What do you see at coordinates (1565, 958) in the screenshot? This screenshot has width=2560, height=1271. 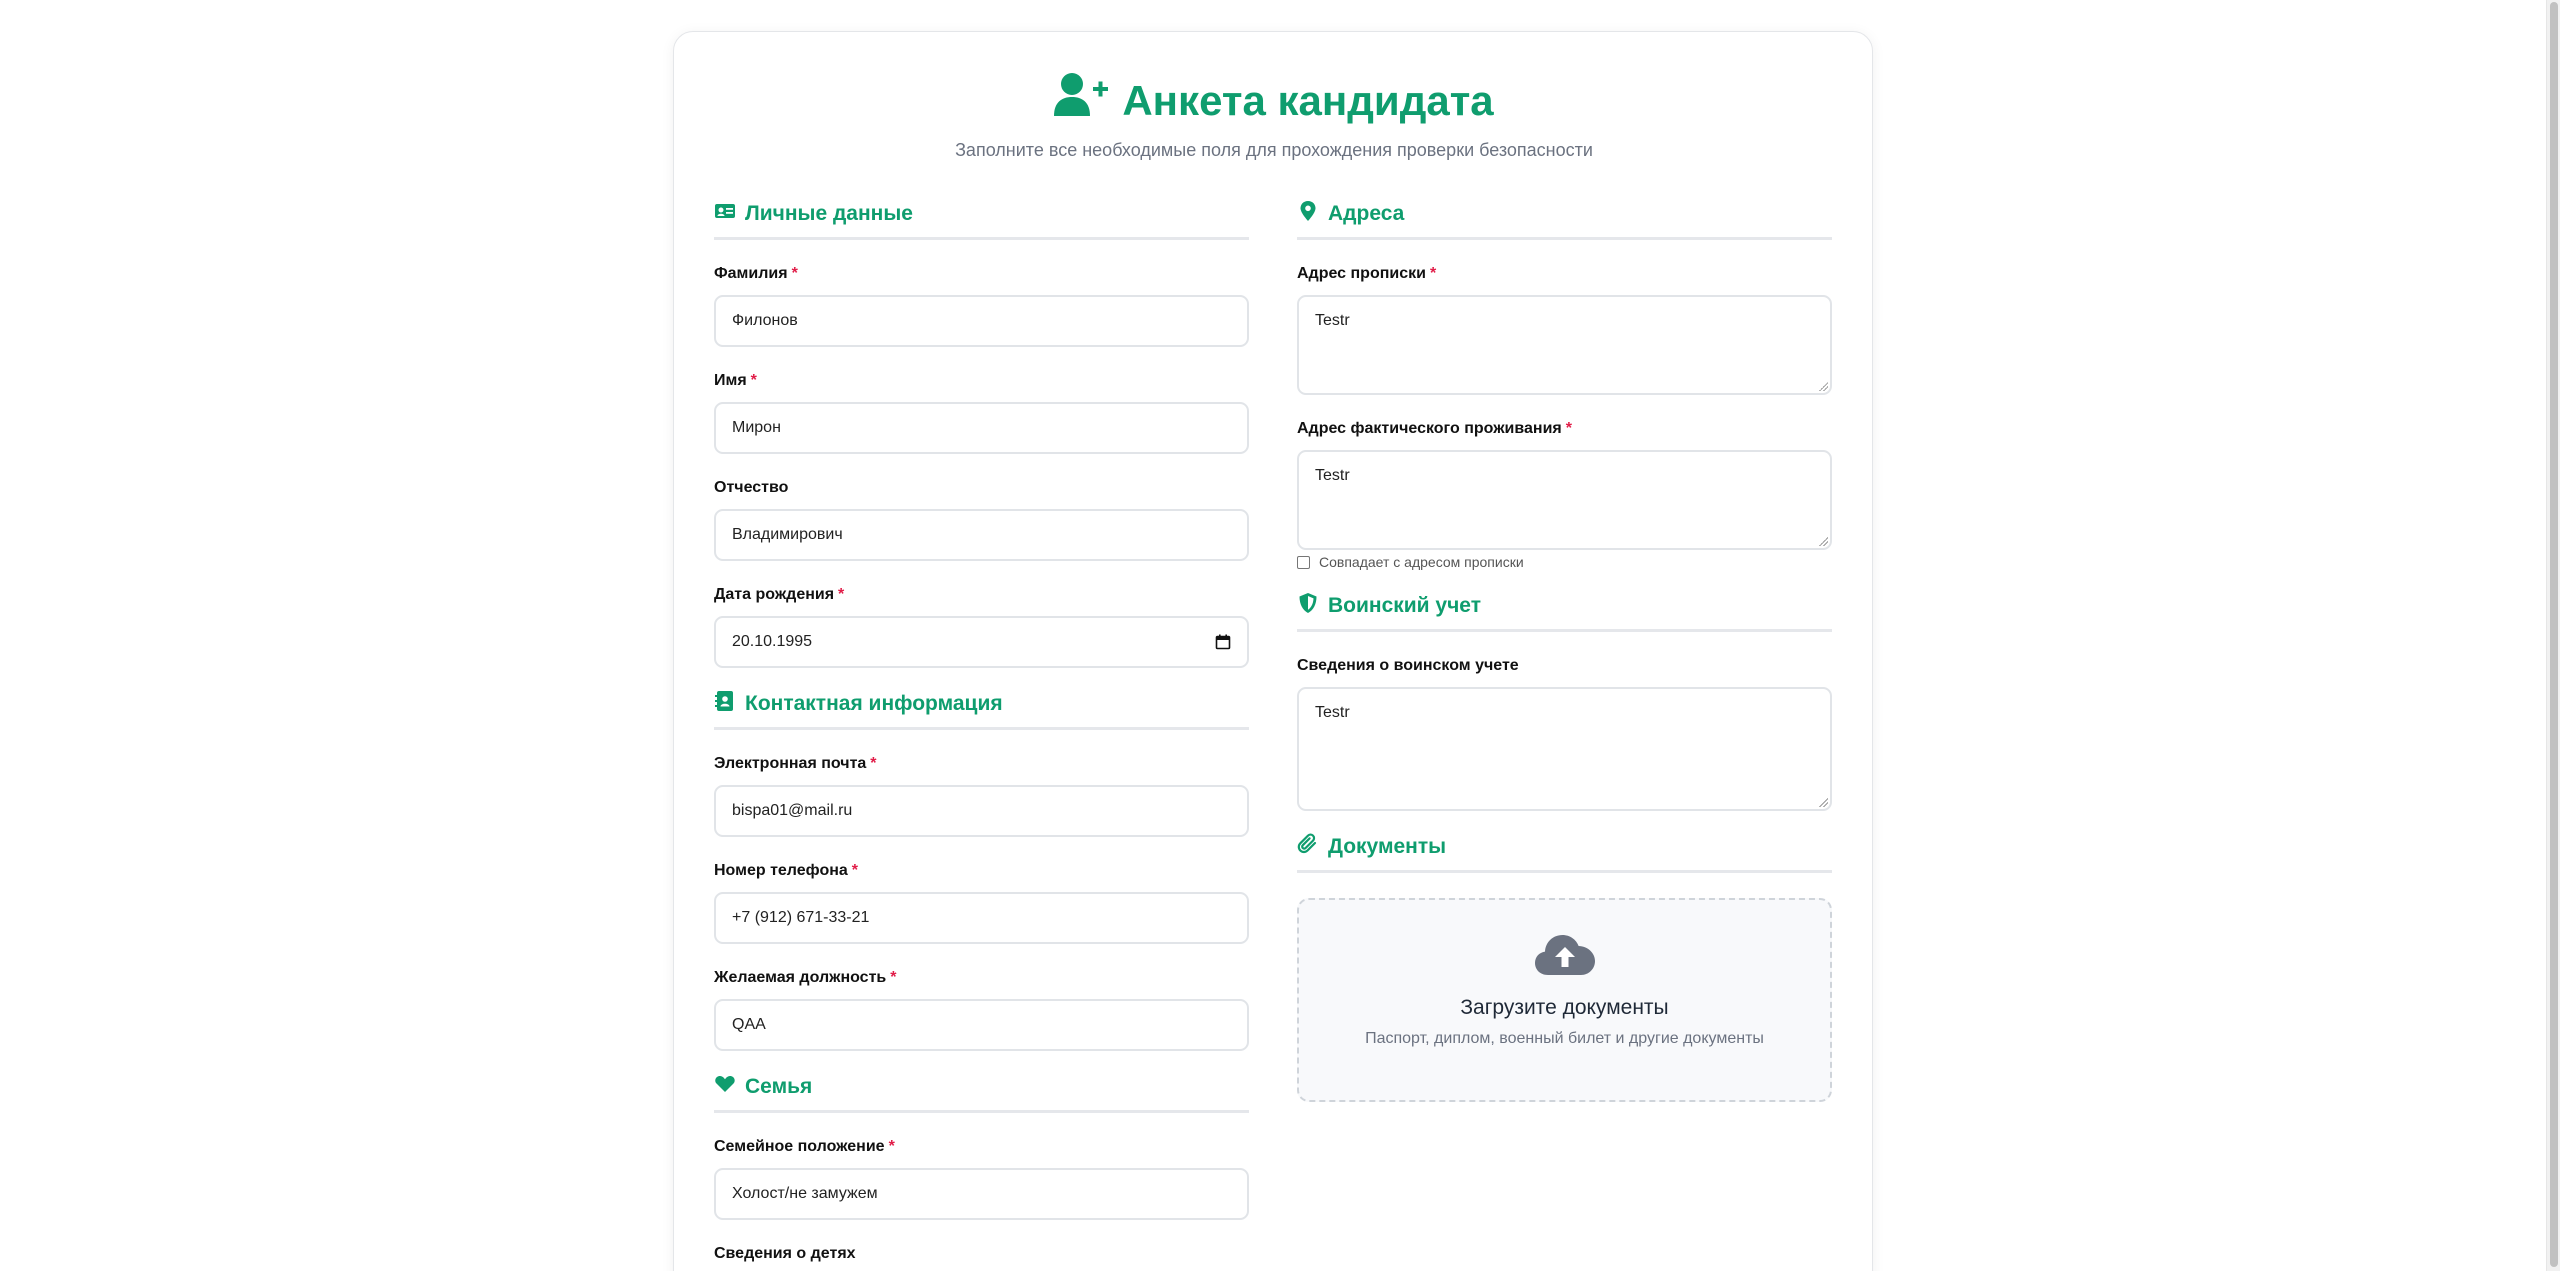 I see `cloud-upload-icon` at bounding box center [1565, 958].